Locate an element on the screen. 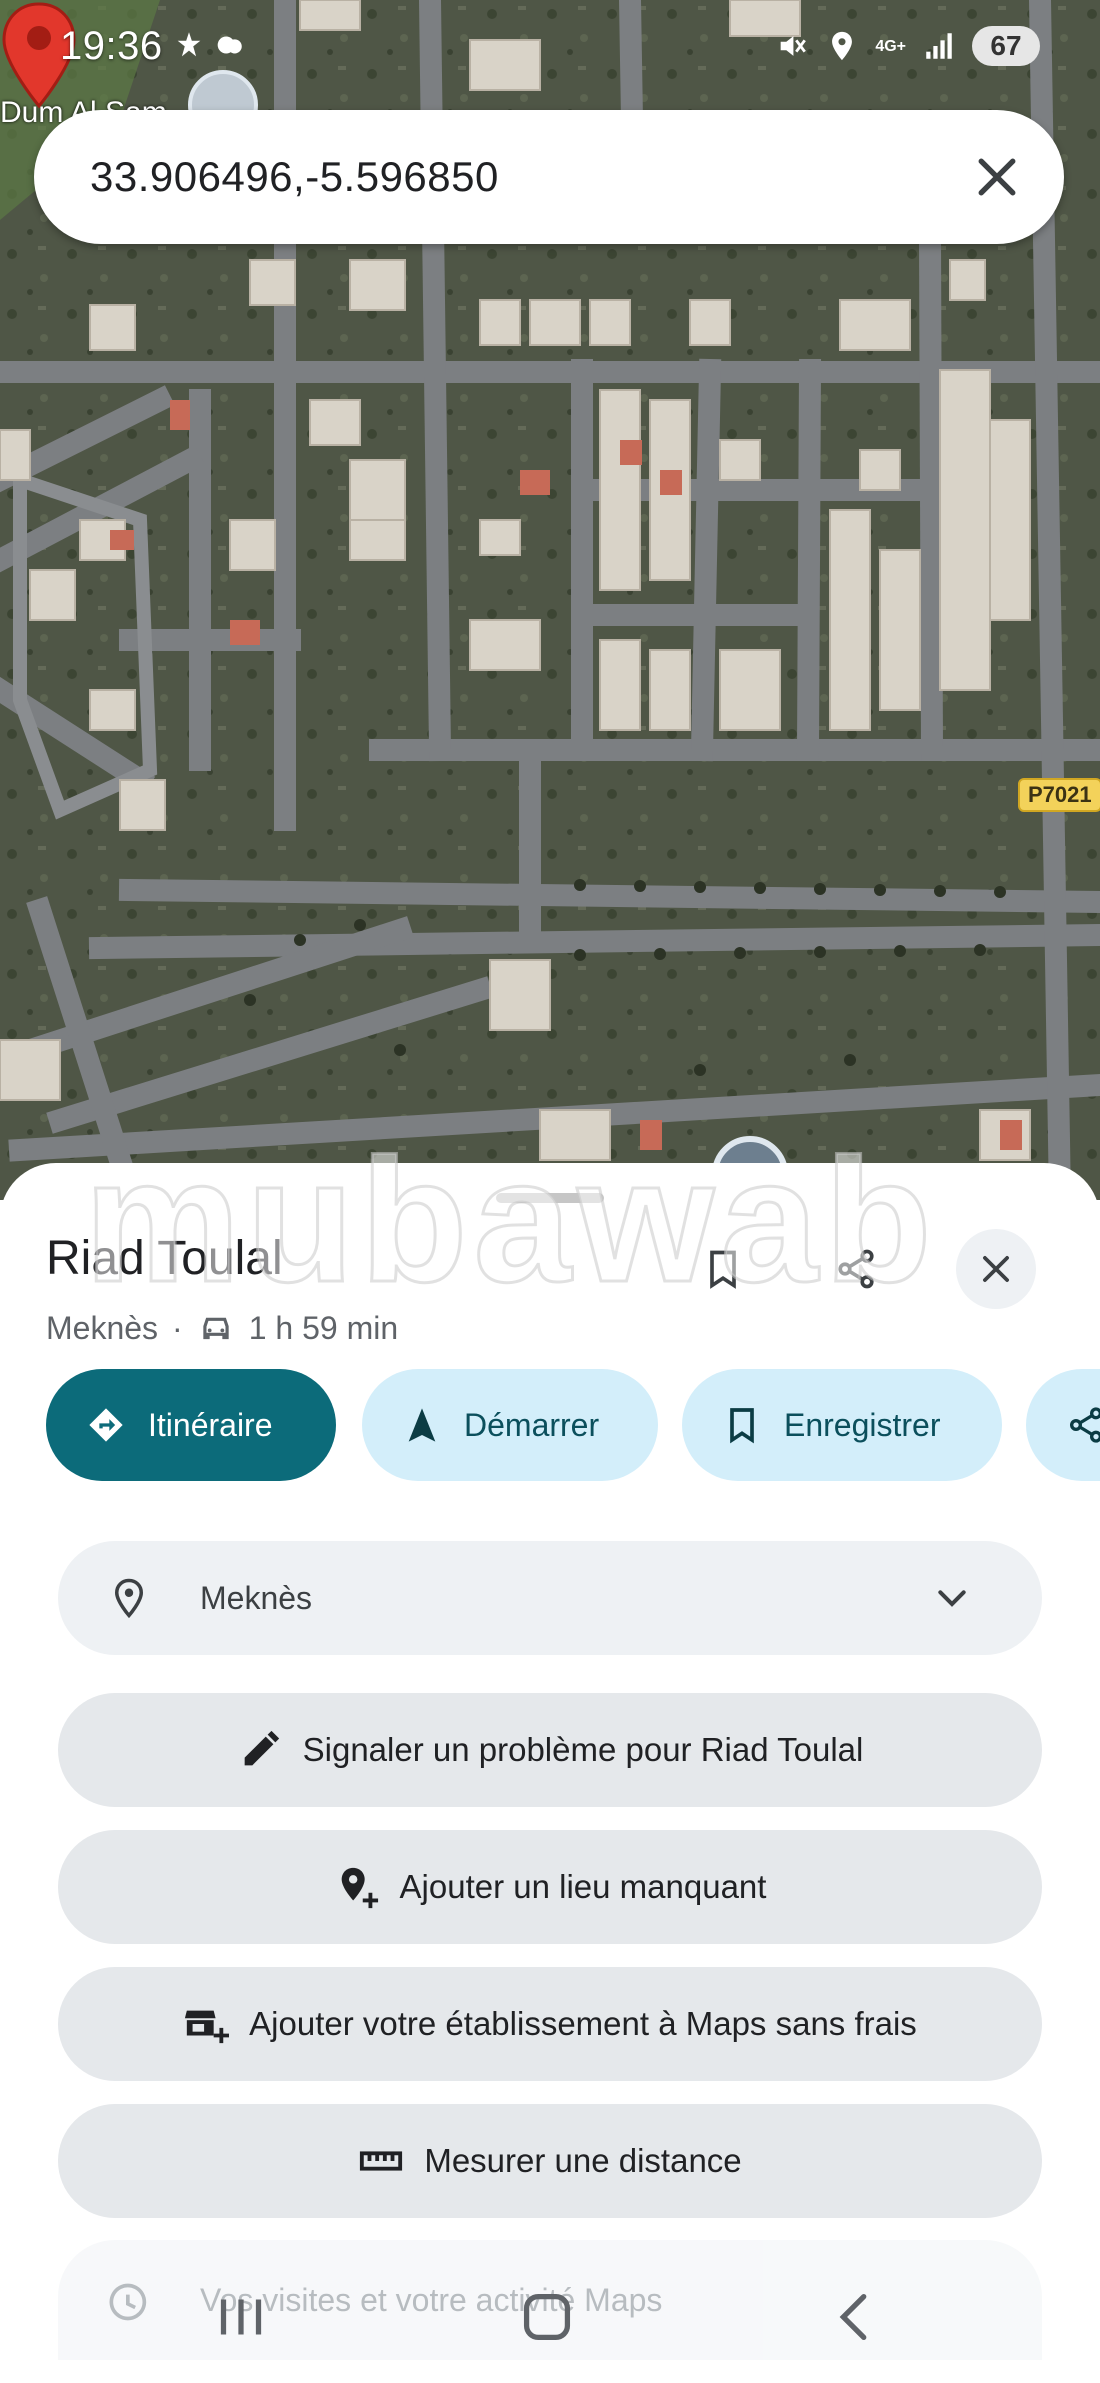  save-place-button is located at coordinates (723, 1269).